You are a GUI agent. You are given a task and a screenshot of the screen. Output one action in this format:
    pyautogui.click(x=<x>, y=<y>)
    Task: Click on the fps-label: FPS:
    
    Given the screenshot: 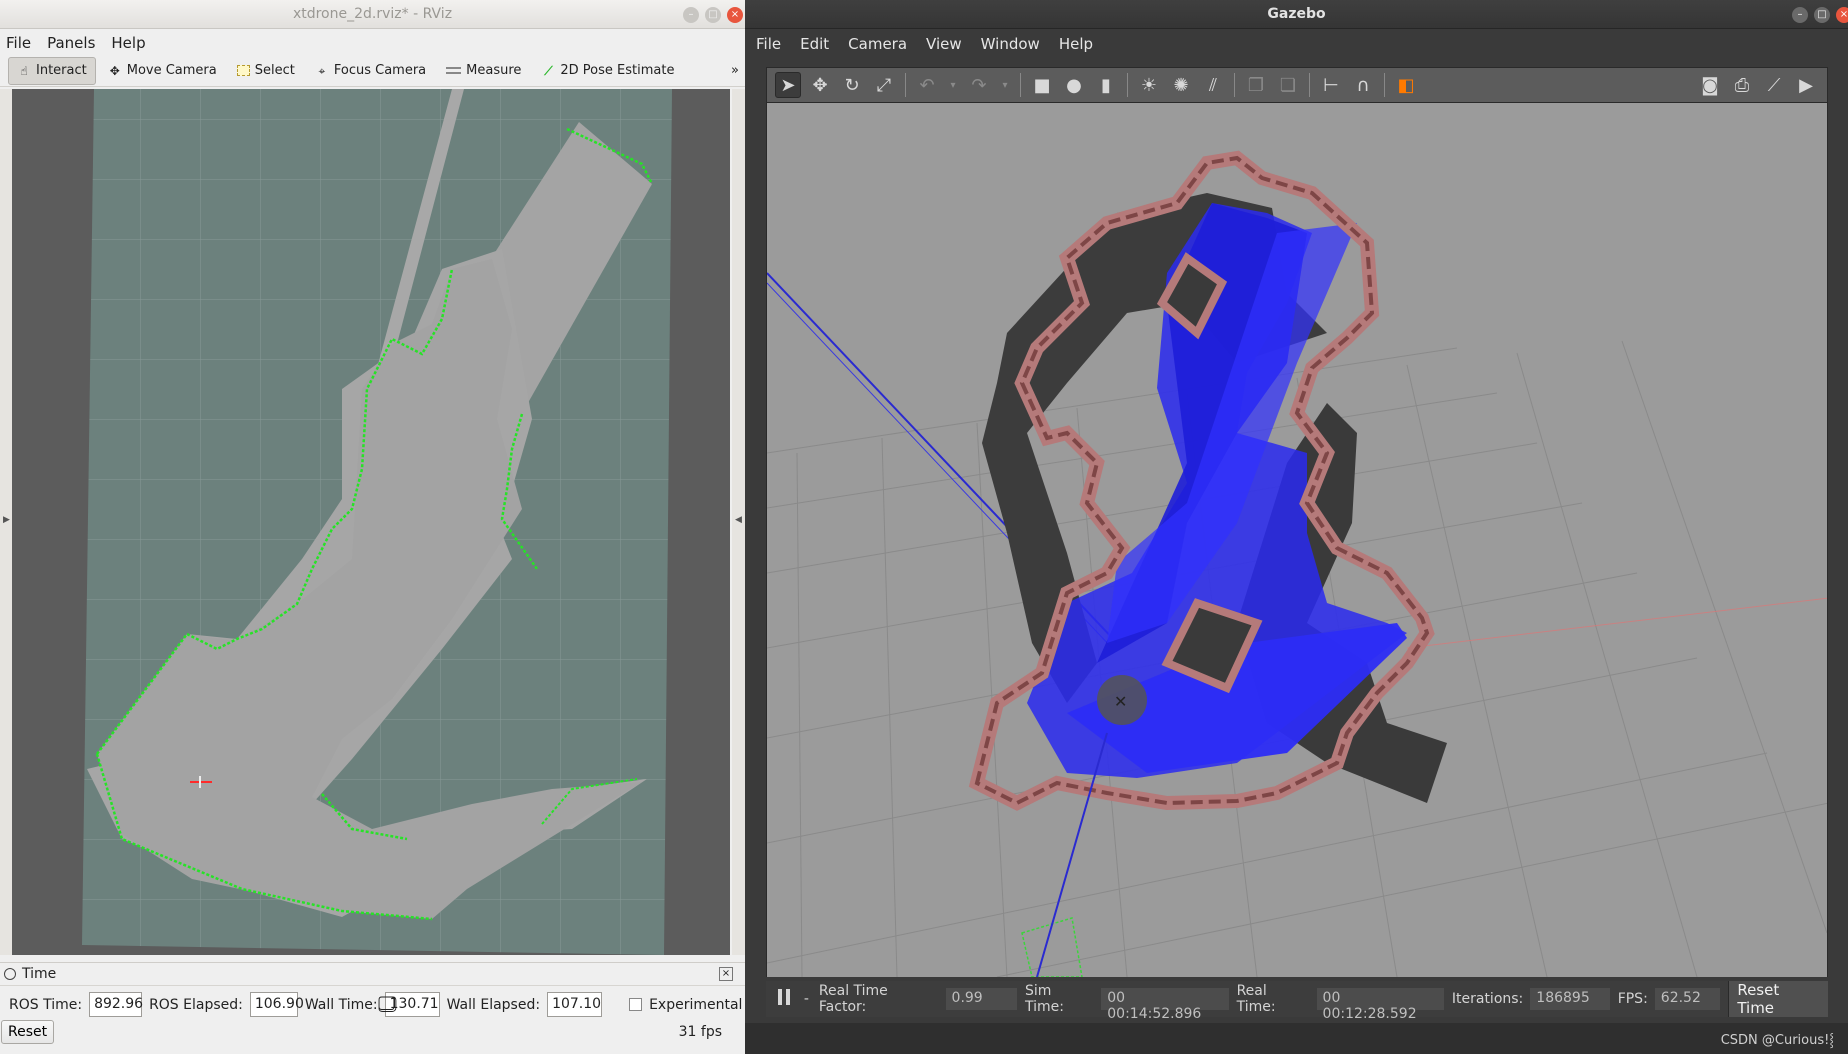 What is the action you would take?
    pyautogui.click(x=1632, y=999)
    